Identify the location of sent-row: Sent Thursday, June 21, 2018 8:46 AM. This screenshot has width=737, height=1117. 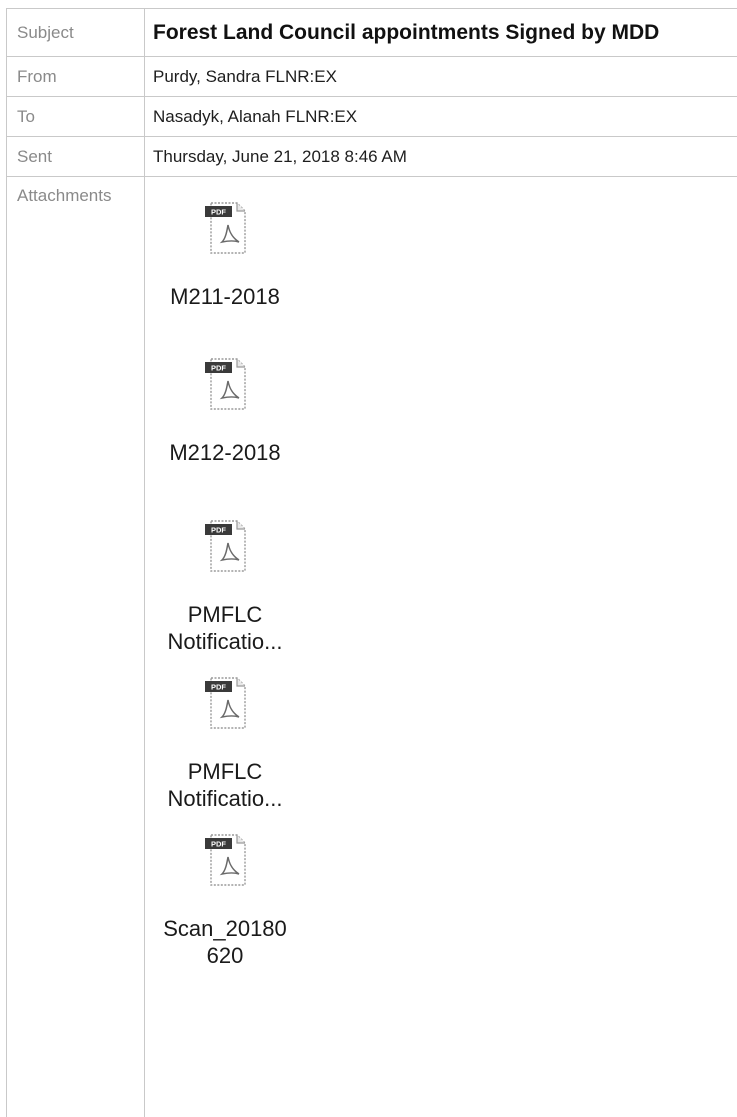
(372, 157).